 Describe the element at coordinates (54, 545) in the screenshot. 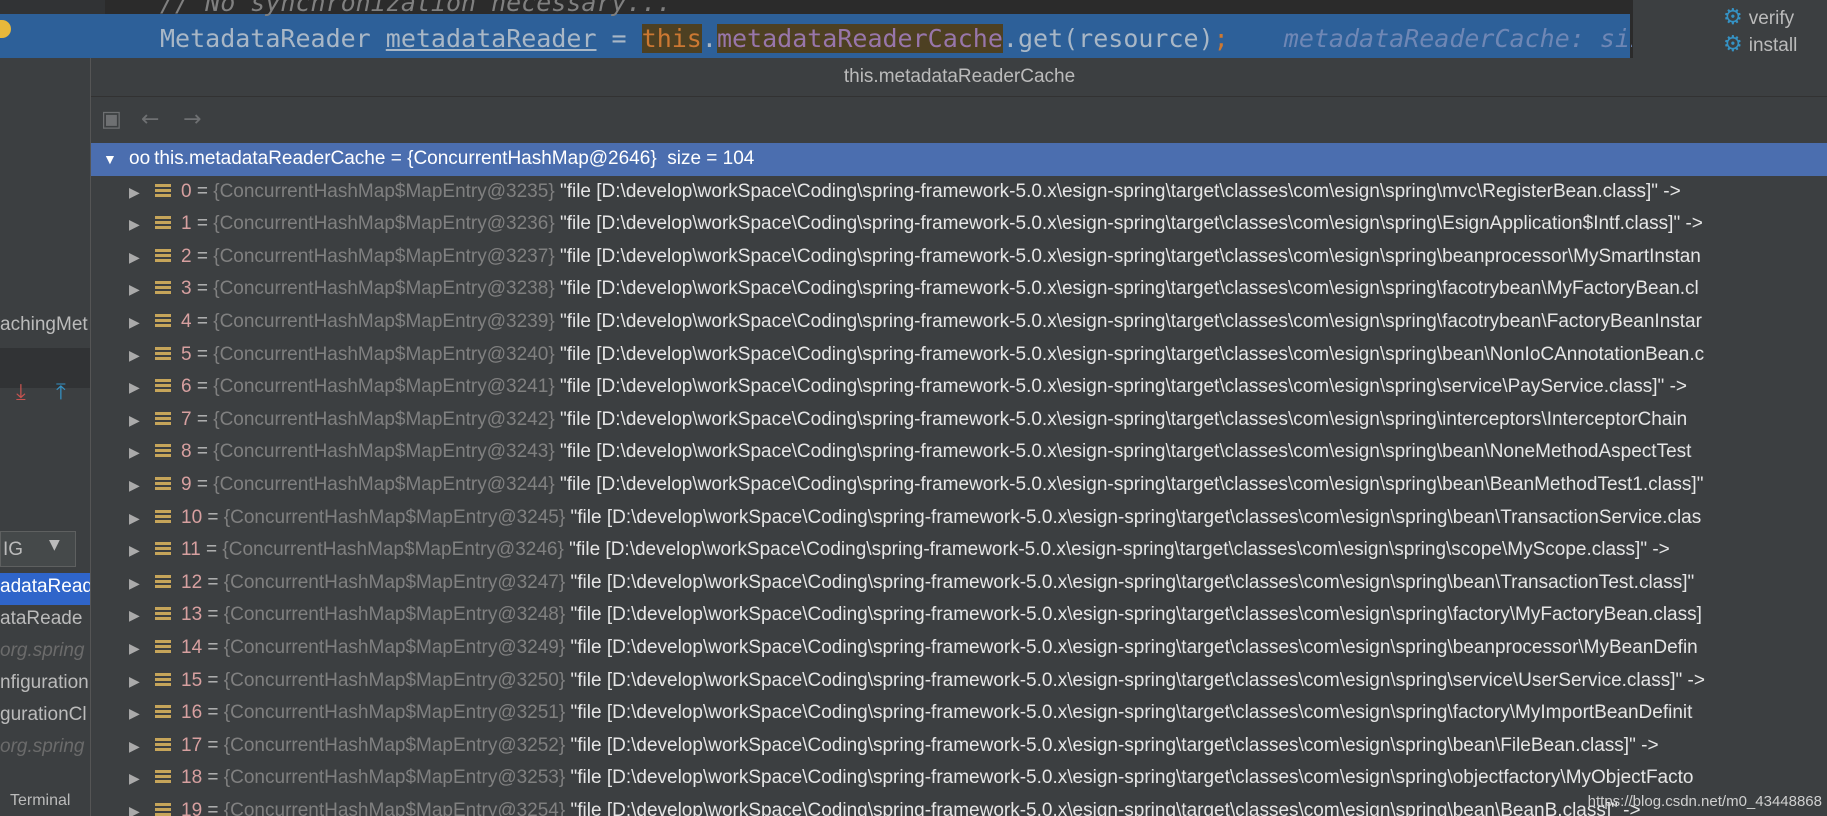

I see `chevron-down-icon: ▼` at that location.